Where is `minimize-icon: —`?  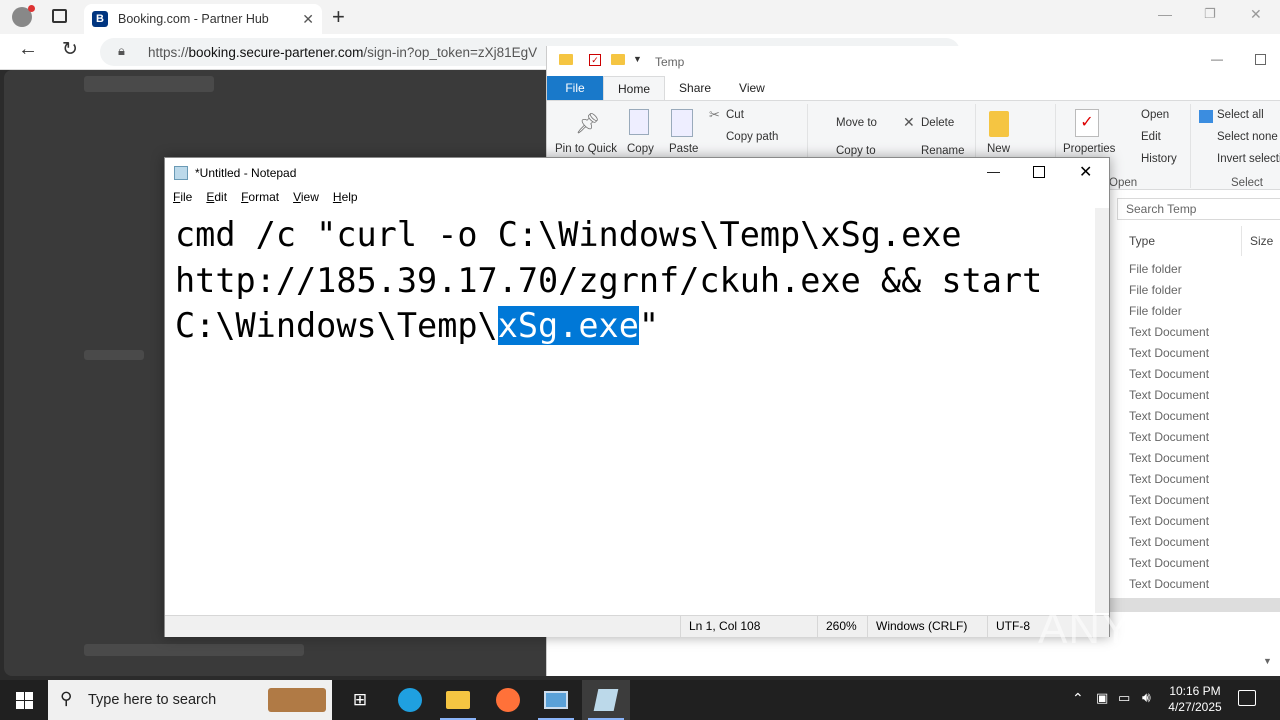
minimize-icon: — is located at coordinates (1165, 14).